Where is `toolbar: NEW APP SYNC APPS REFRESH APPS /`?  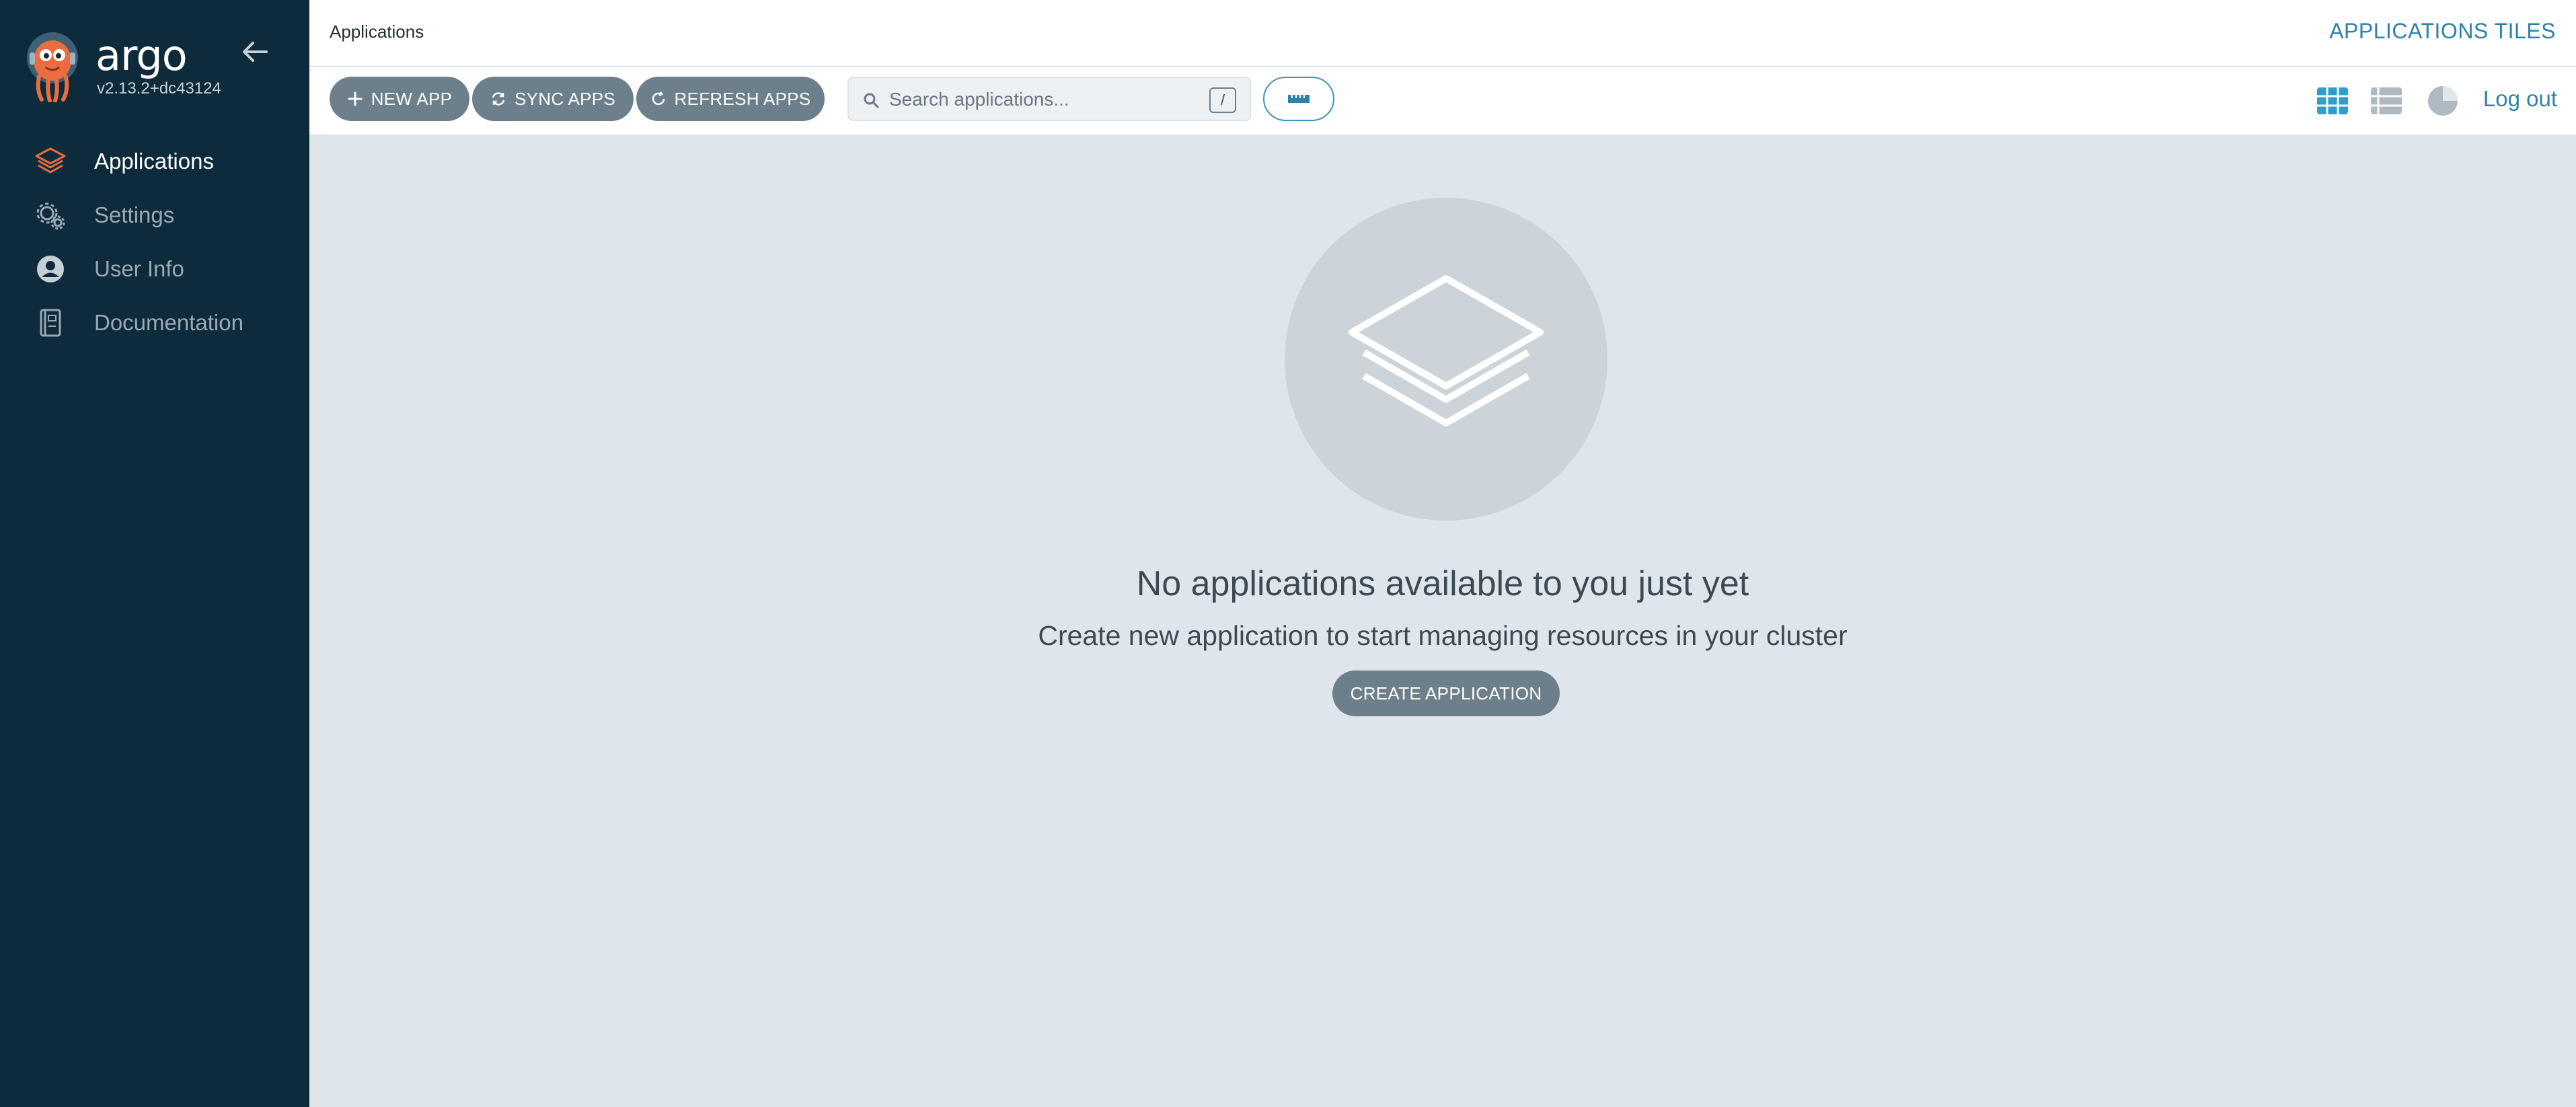
toolbar: NEW APP SYNC APPS REFRESH APPS / is located at coordinates (1442, 101).